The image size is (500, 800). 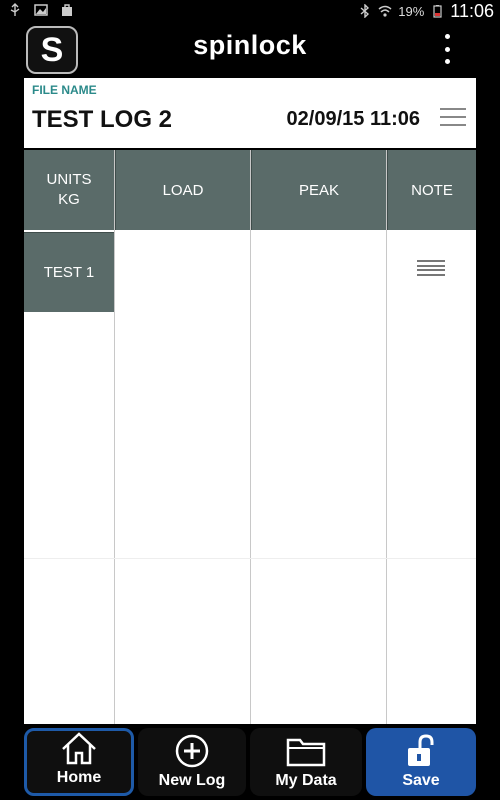 I want to click on home-label: Home, so click(x=79, y=777).